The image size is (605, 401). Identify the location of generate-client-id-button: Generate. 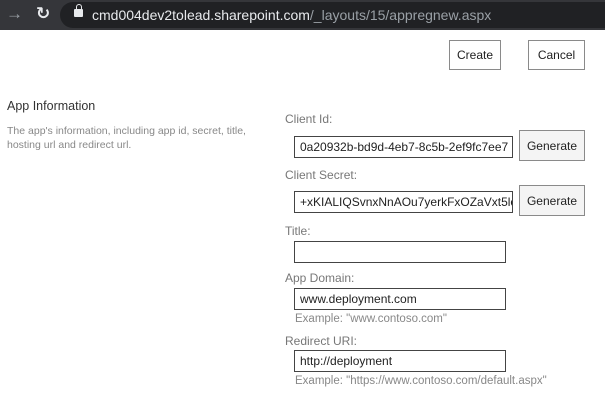
(552, 145).